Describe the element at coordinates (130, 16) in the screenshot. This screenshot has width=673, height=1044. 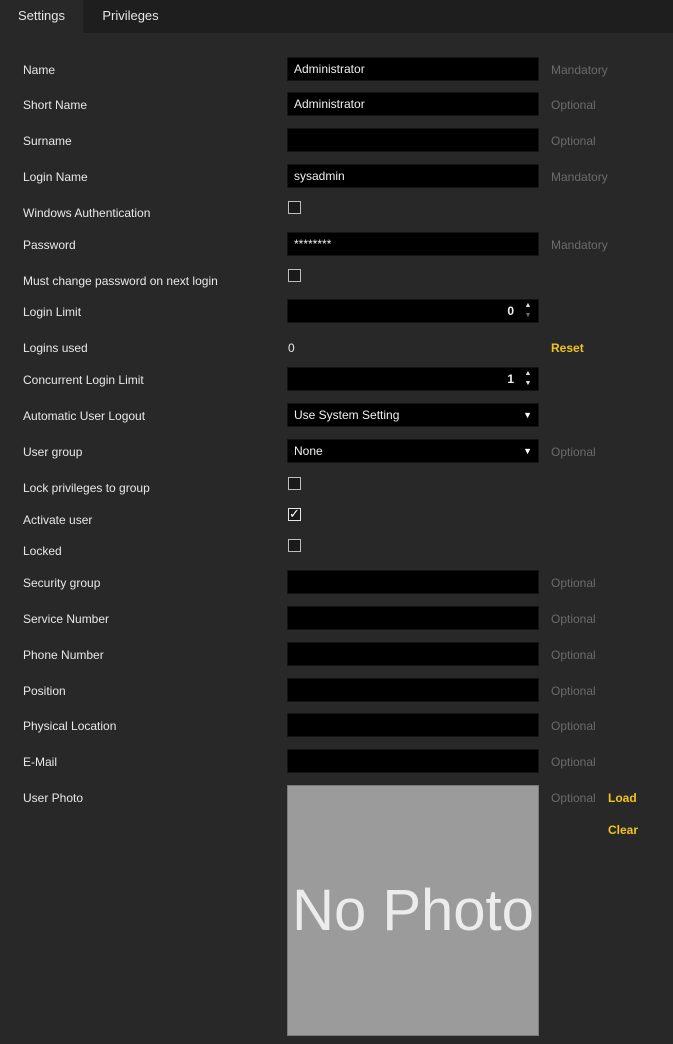
I see `tab-privileges: Privileges` at that location.